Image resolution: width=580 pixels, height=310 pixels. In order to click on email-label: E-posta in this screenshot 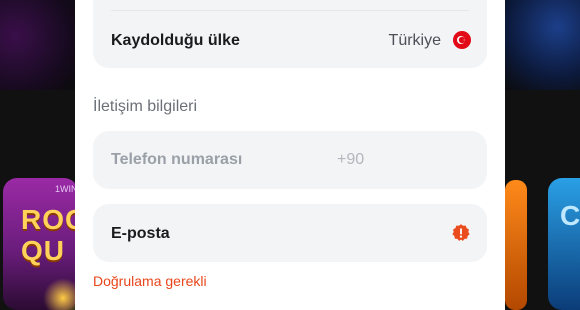, I will do `click(140, 233)`.